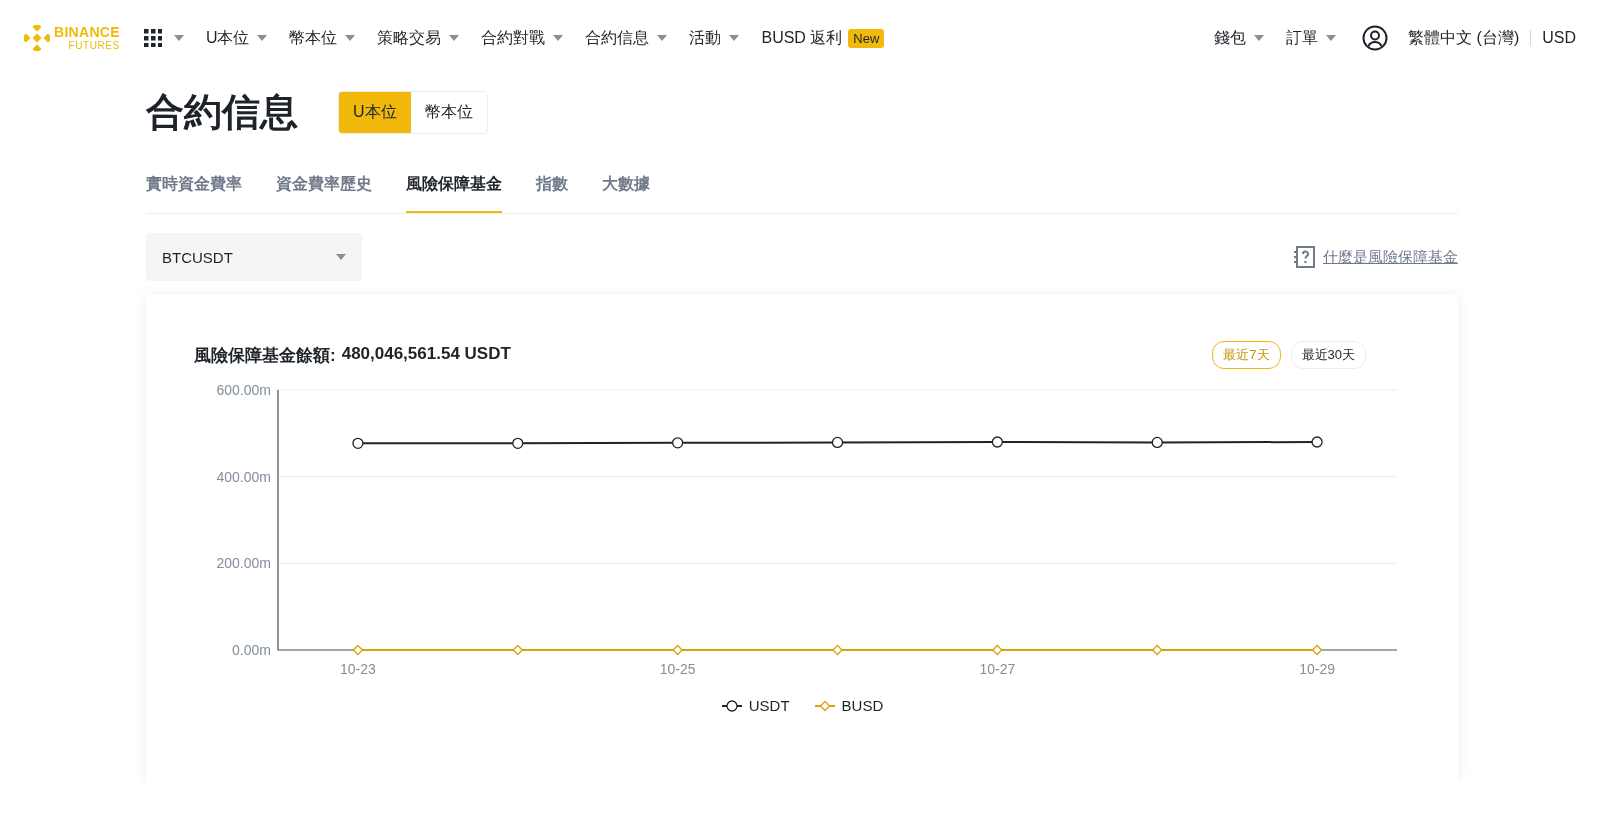 This screenshot has width=1600, height=816. Describe the element at coordinates (997, 669) in the screenshot. I see `x-tick-label: 10-27` at that location.